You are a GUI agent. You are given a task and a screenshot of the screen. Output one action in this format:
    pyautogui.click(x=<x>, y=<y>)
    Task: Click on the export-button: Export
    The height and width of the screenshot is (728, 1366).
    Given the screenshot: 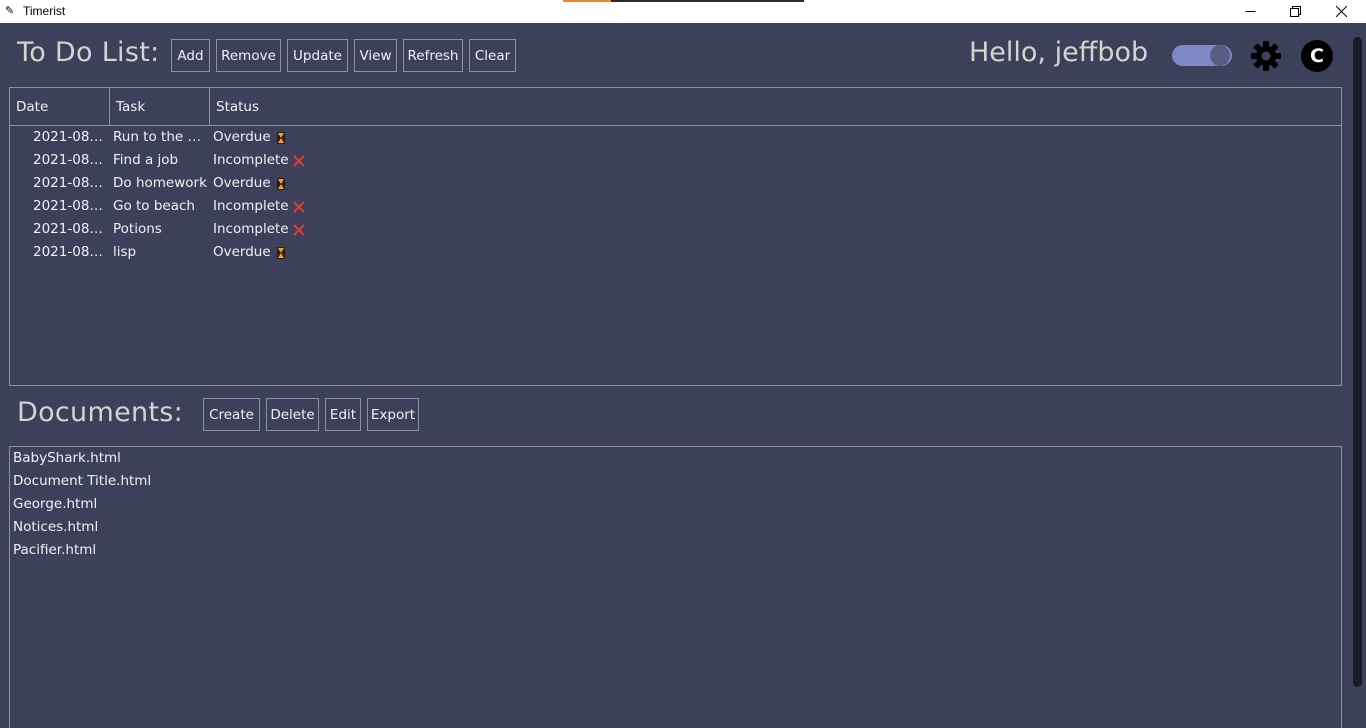 What is the action you would take?
    pyautogui.click(x=393, y=414)
    